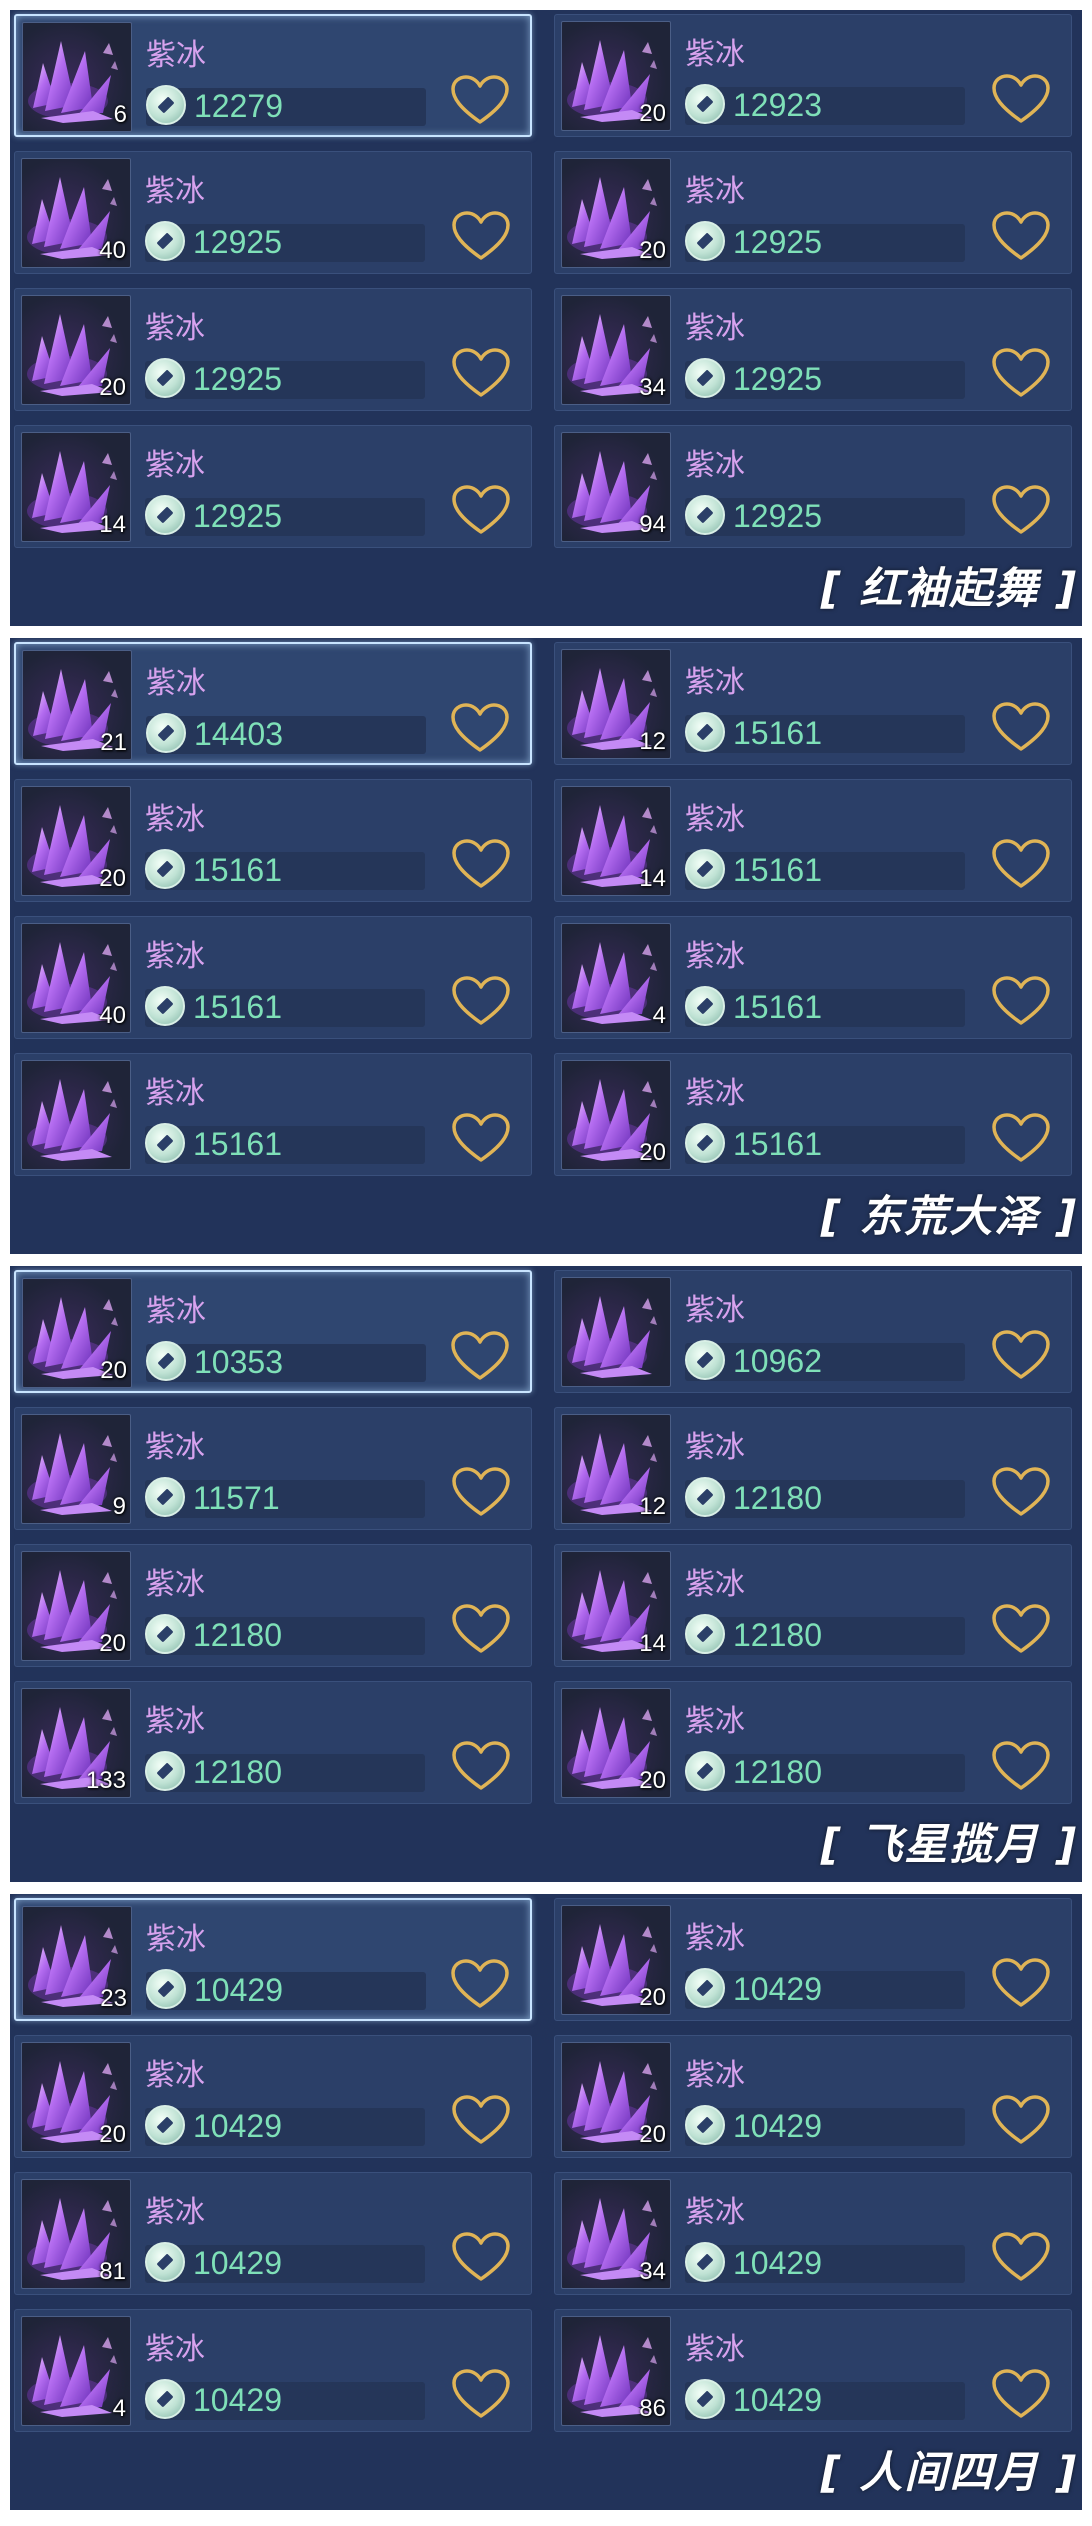 Image resolution: width=1092 pixels, height=2526 pixels. What do you see at coordinates (273, 2370) in the screenshot?
I see `listing-card: 4 紫冰 10429` at bounding box center [273, 2370].